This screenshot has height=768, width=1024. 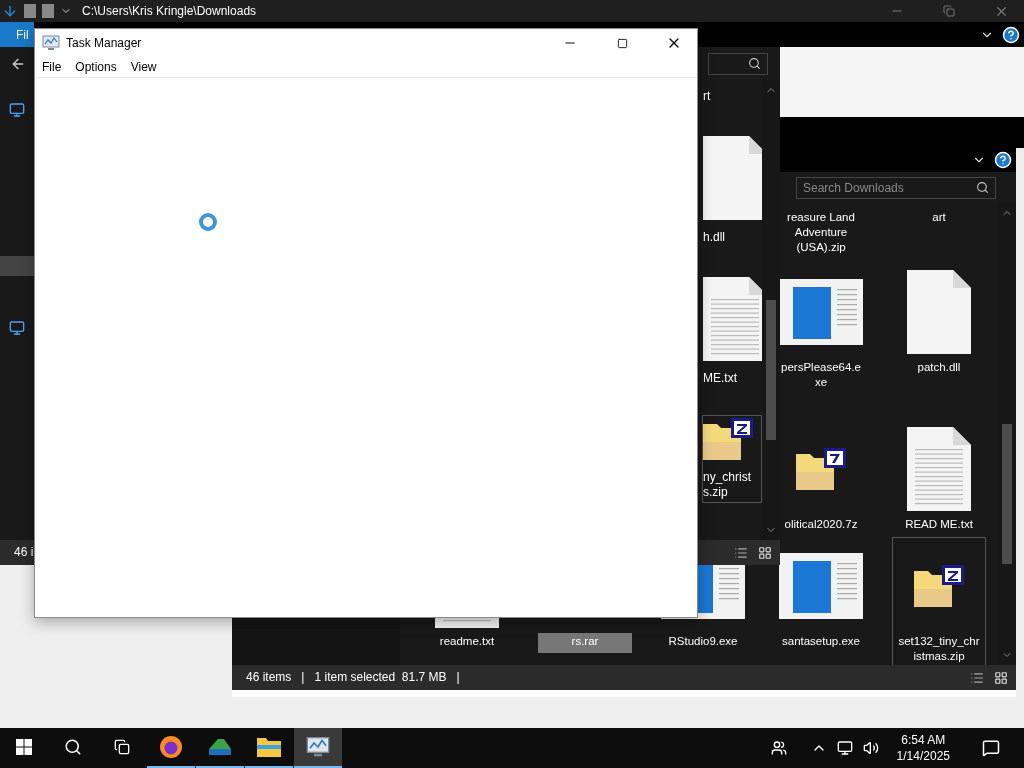 What do you see at coordinates (821, 641) in the screenshot?
I see `file-name: santasetup.exe` at bounding box center [821, 641].